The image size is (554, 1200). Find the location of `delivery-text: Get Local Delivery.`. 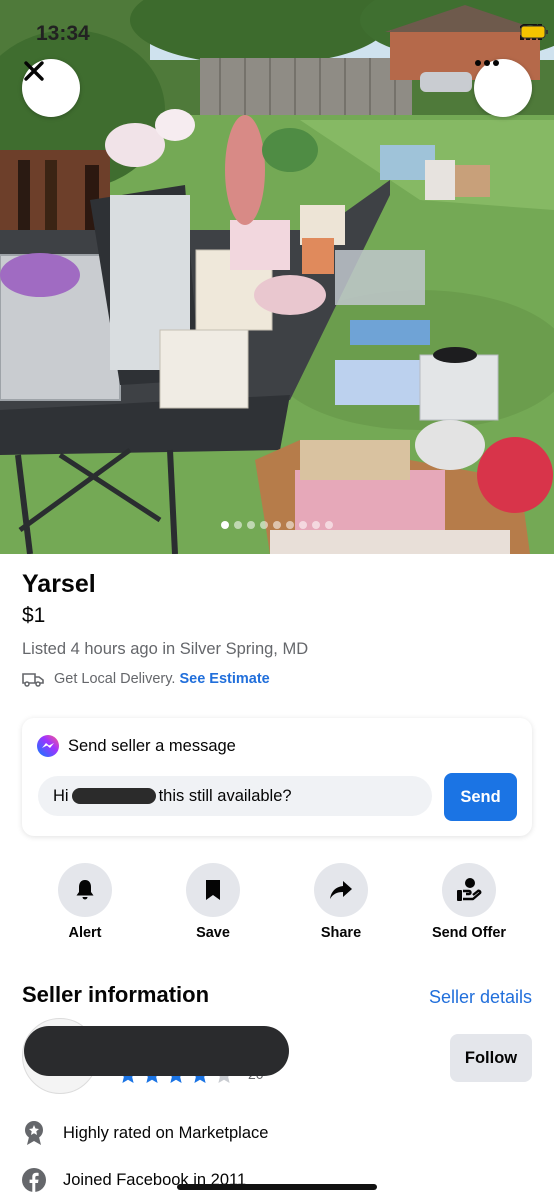

delivery-text: Get Local Delivery. is located at coordinates (115, 679).